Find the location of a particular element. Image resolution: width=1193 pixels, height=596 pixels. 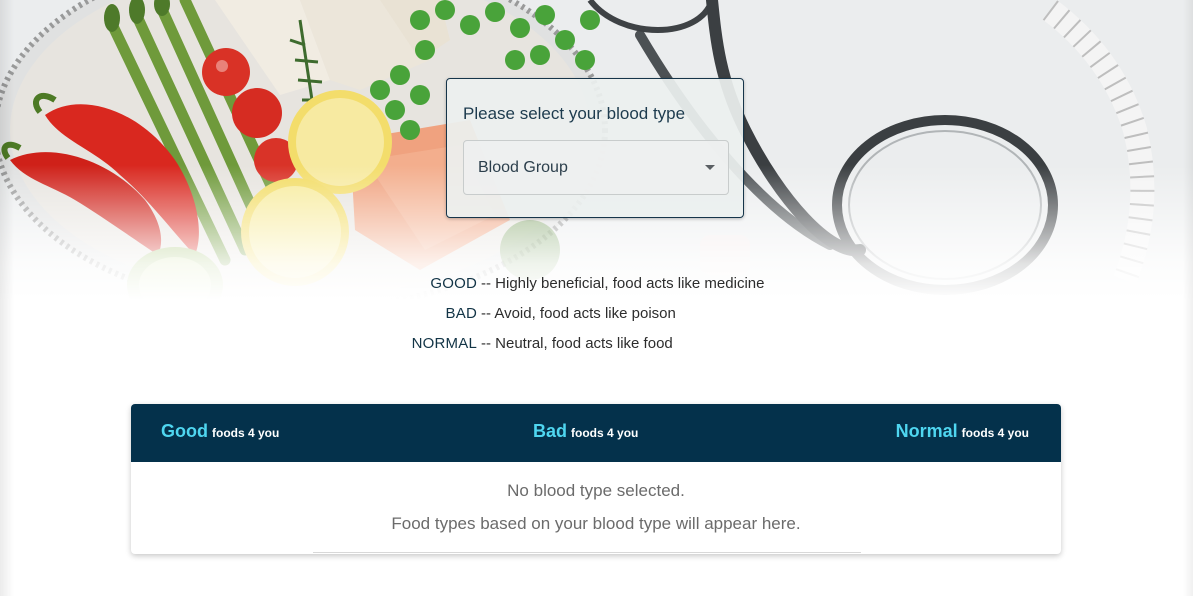

divider is located at coordinates (587, 552).